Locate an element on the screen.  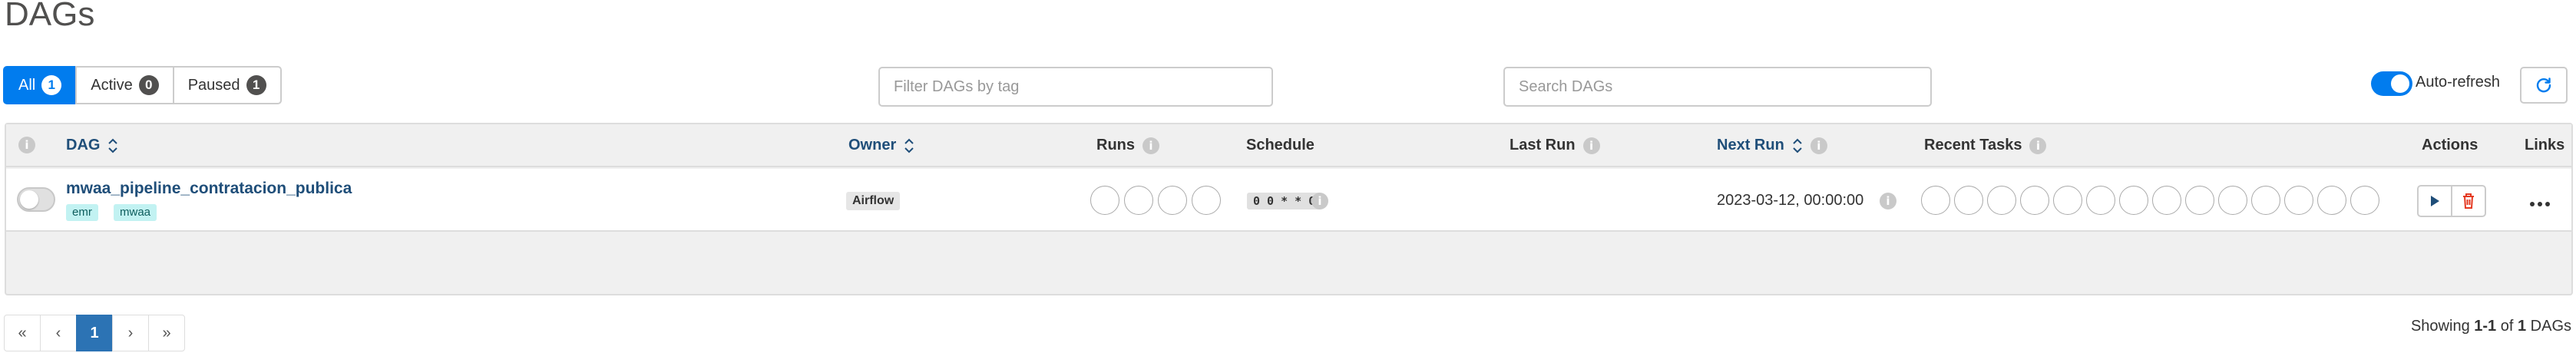
header-info: i is located at coordinates (27, 145).